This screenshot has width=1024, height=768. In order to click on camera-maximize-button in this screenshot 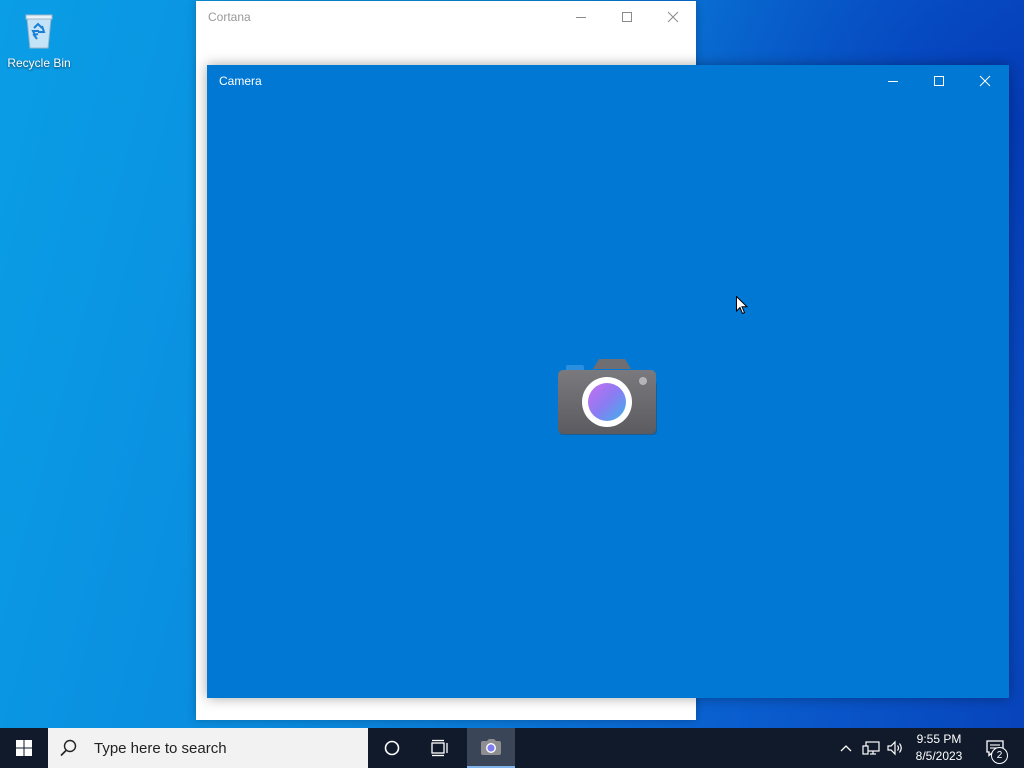, I will do `click(939, 81)`.